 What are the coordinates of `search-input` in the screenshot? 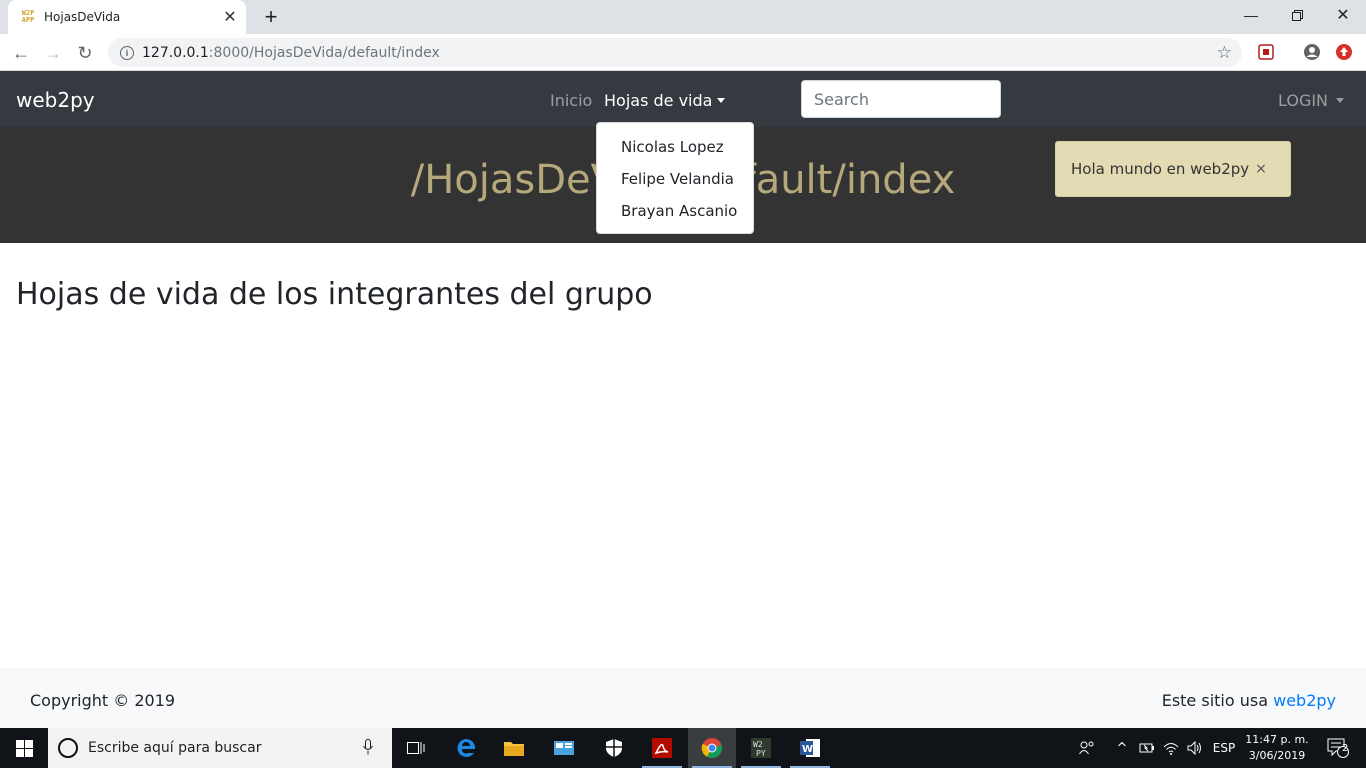 It's located at (901, 99).